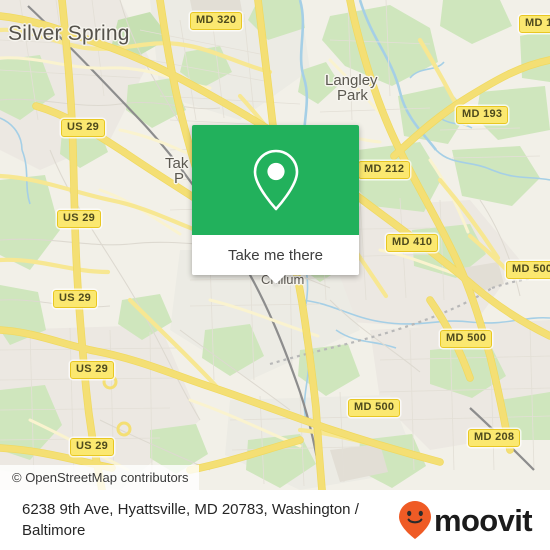 The image size is (550, 550). Describe the element at coordinates (528, 270) in the screenshot. I see `highway-shield-md-500-a: MD 500` at that location.